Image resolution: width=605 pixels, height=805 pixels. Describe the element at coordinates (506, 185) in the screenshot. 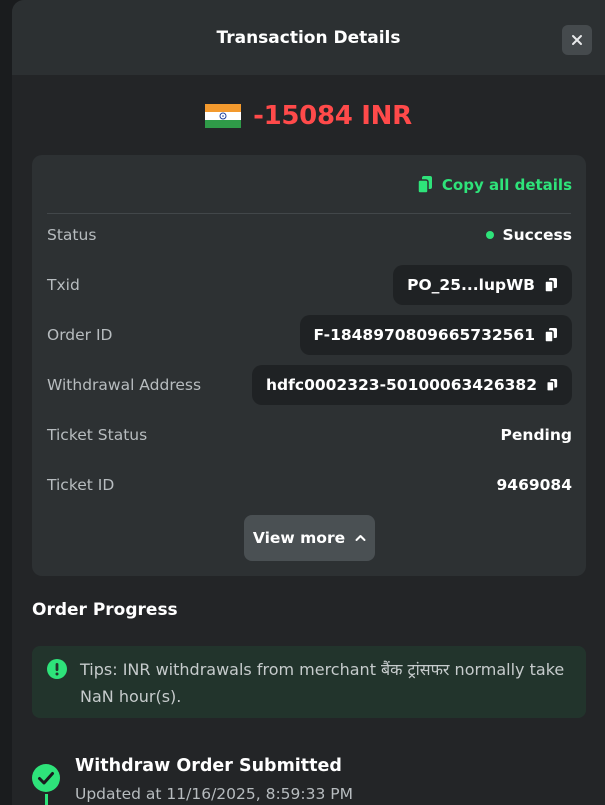

I see `copy-all-label: Copy all details` at that location.